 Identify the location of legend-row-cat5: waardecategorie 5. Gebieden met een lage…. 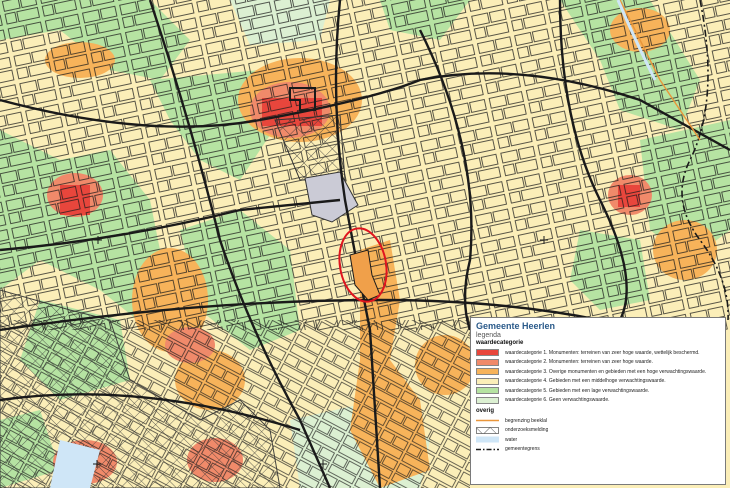
(598, 391).